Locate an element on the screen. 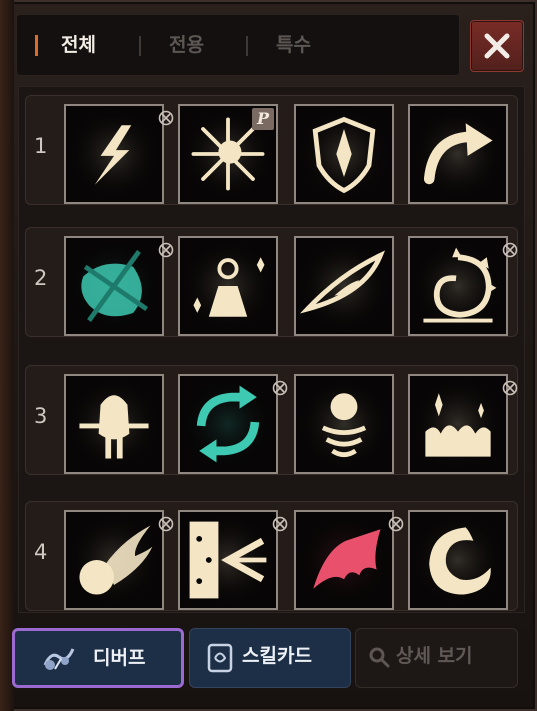 This screenshot has width=537, height=711. fireball-icon is located at coordinates (114, 560).